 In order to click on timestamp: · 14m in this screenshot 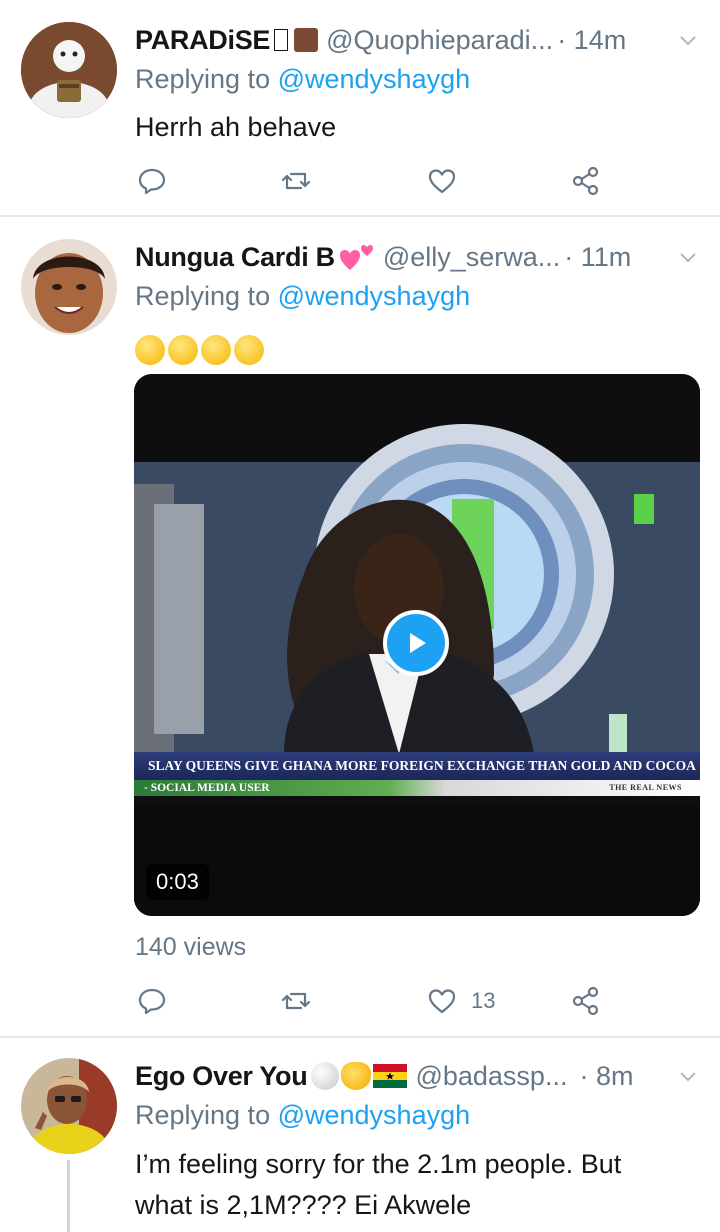, I will do `click(591, 40)`.